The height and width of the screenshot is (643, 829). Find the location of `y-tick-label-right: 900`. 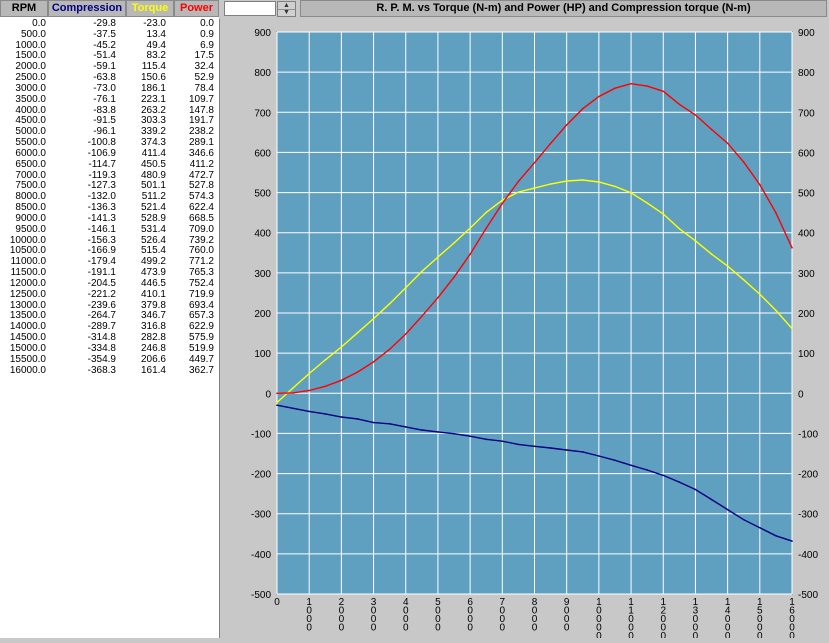

y-tick-label-right: 900 is located at coordinates (806, 33).